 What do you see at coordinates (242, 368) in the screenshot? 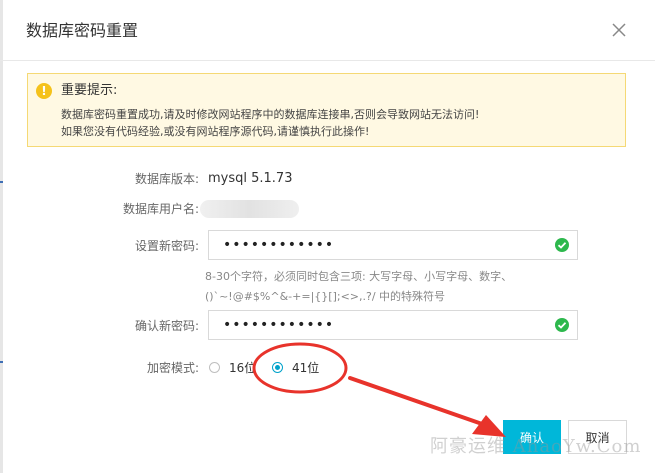
I see `radio-16bit-label: 16位` at bounding box center [242, 368].